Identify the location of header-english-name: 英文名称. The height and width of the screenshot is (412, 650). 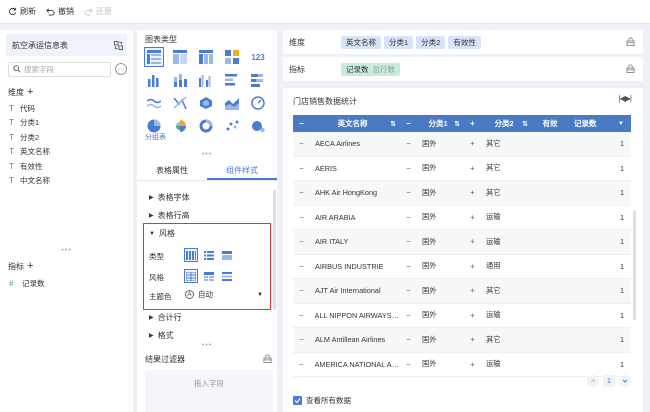
(353, 123).